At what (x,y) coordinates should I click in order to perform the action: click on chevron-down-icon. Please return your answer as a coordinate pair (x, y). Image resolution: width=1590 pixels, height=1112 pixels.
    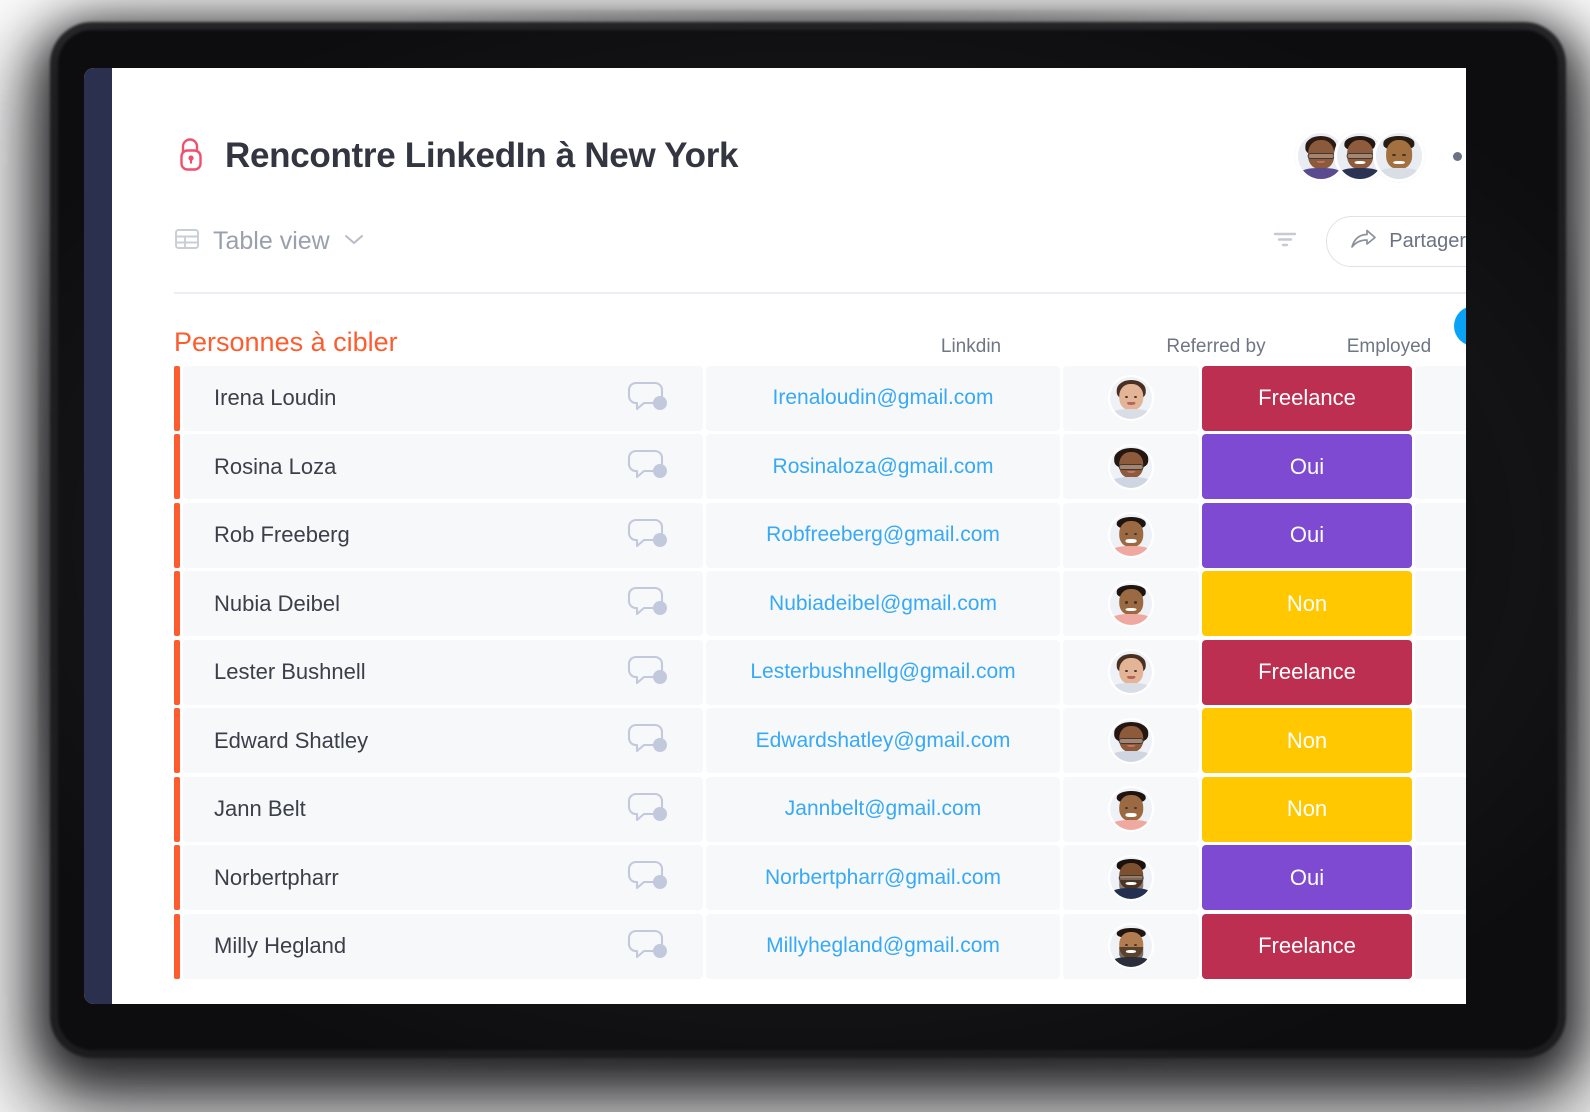
    Looking at the image, I should click on (354, 241).